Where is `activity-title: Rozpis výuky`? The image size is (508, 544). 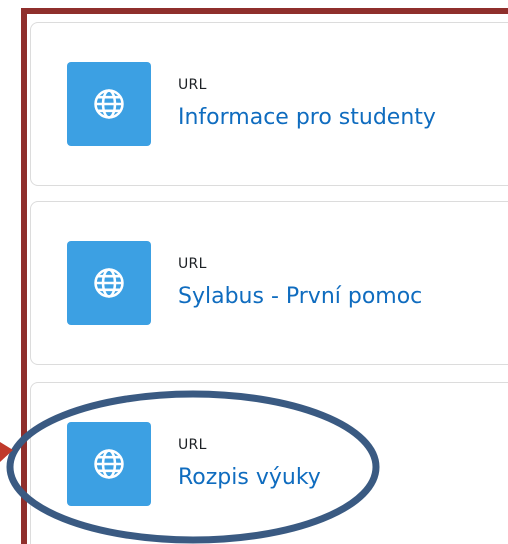
activity-title: Rozpis výuky is located at coordinates (249, 477).